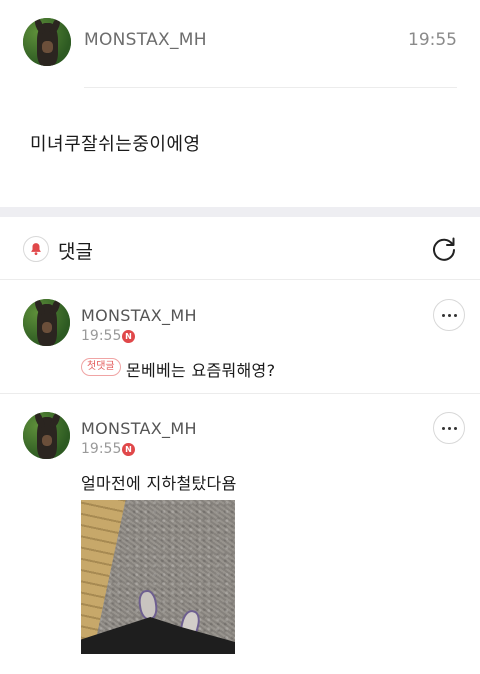  Describe the element at coordinates (240, 44) in the screenshot. I see `post-header: MONSTAX_MH 19:55` at that location.